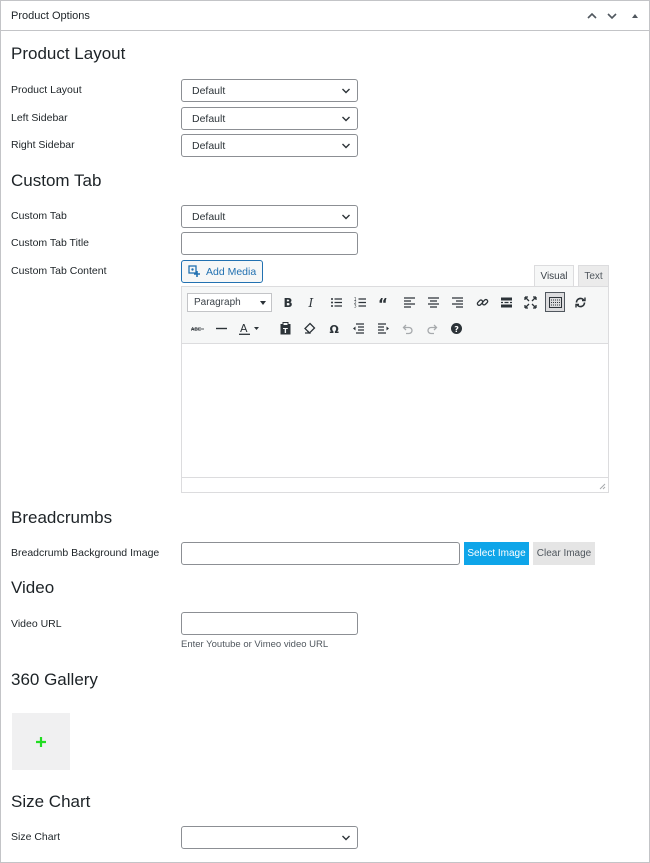 Image resolution: width=650 pixels, height=863 pixels. I want to click on toolbar-toggle-icon, so click(555, 302).